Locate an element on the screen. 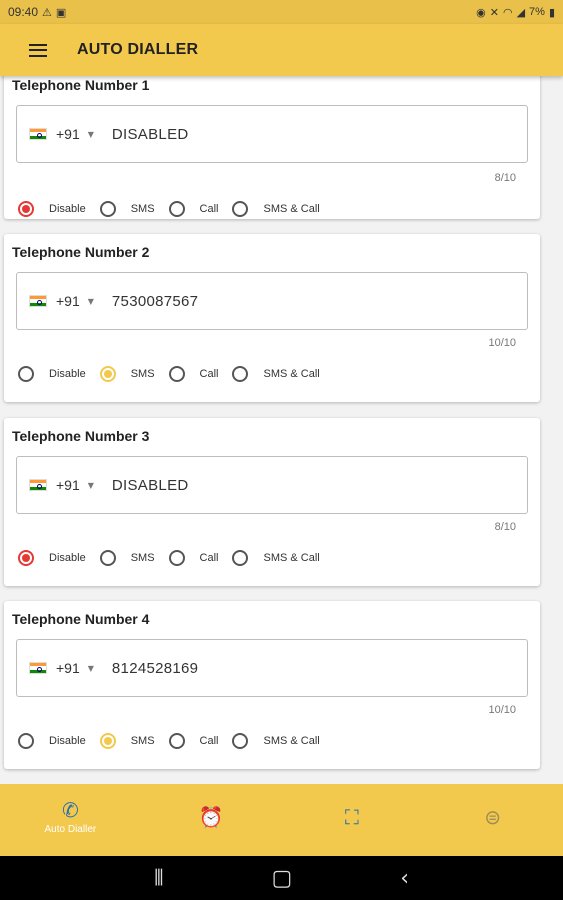 The height and width of the screenshot is (900, 563). nav-auto-dialler: ✆ Auto Dialler is located at coordinates (70, 820).